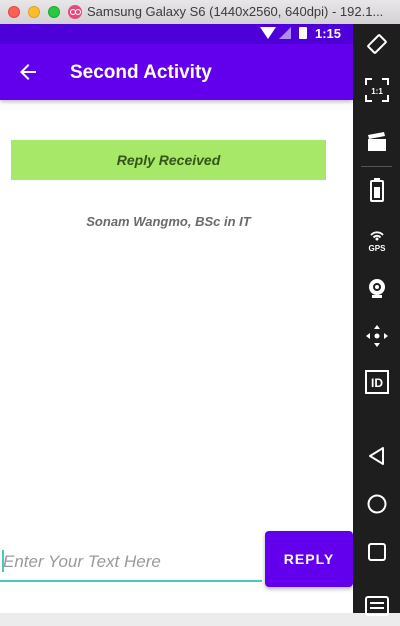 The height and width of the screenshot is (626, 400). Describe the element at coordinates (376, 336) in the screenshot. I see `dpad-icon` at that location.